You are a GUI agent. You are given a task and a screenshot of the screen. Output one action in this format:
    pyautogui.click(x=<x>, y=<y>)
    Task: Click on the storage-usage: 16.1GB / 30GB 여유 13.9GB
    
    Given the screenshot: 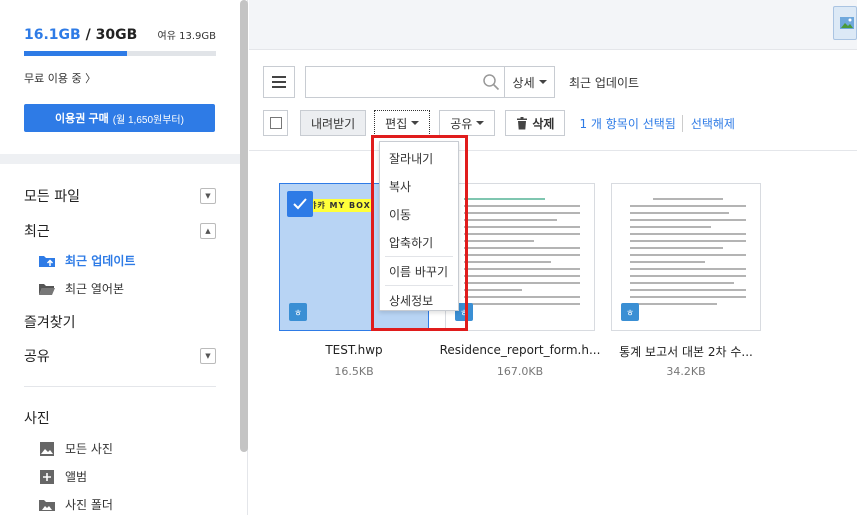 What is the action you would take?
    pyautogui.click(x=120, y=40)
    